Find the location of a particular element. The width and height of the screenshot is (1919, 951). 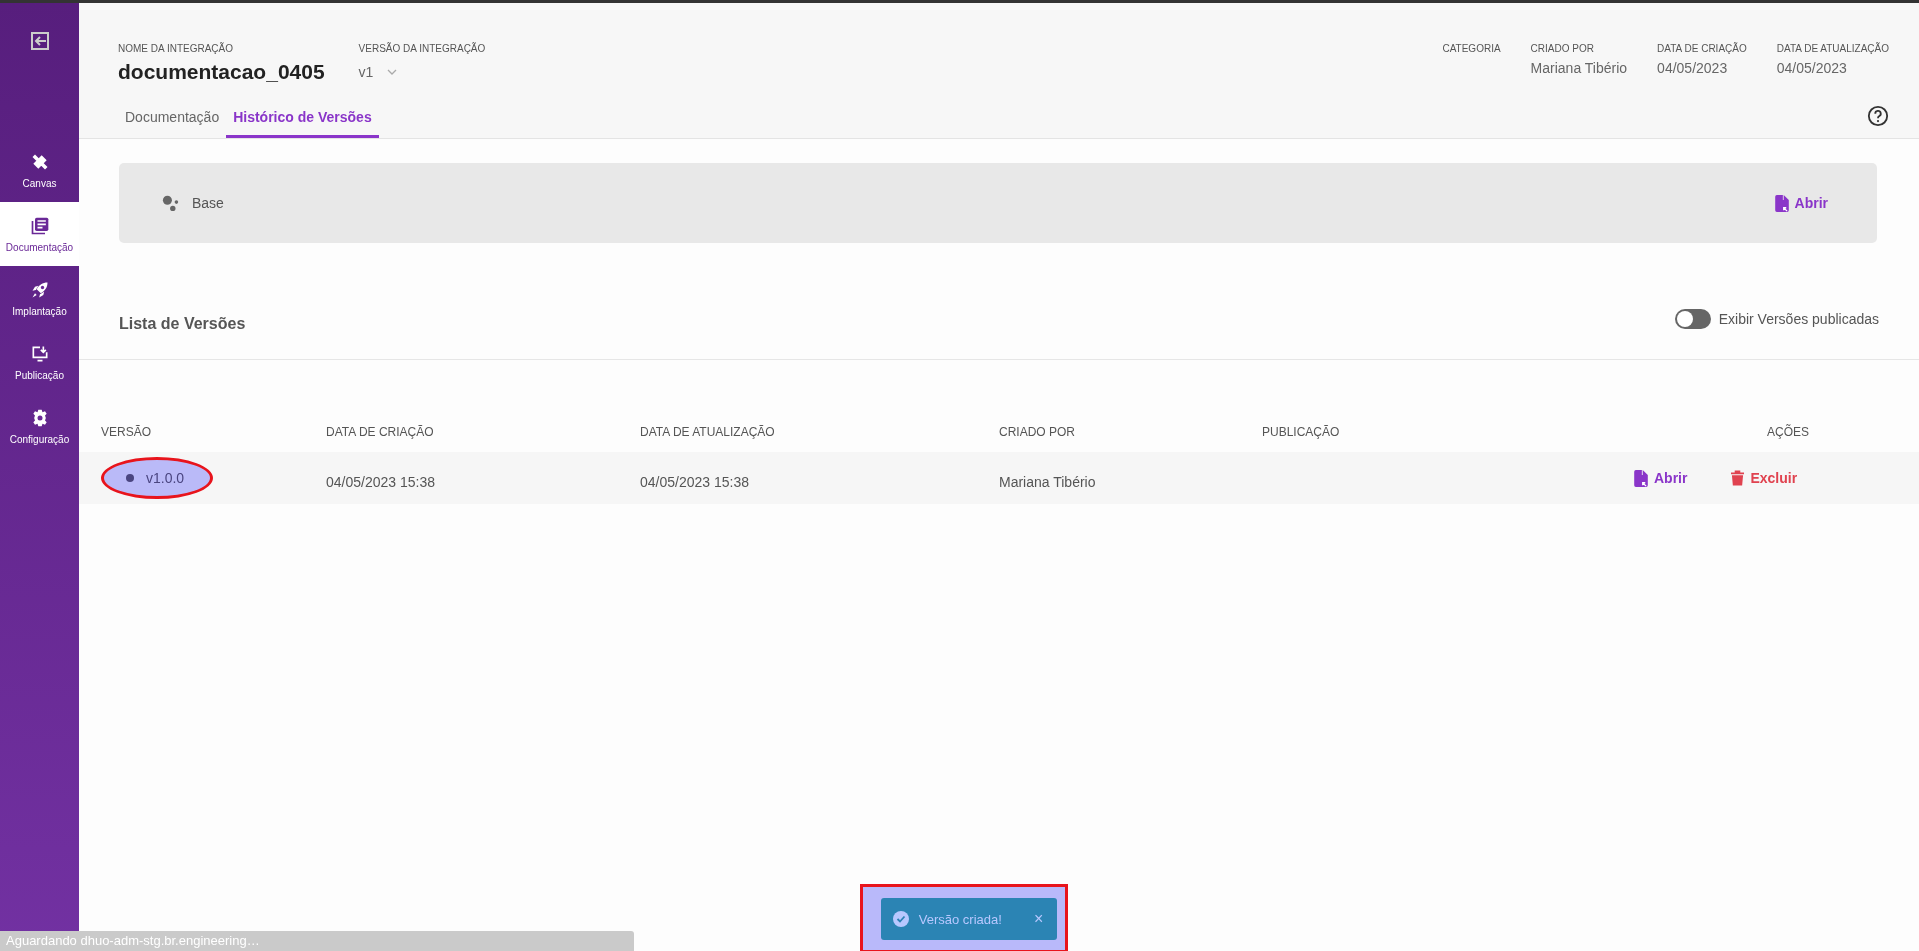

nav-label: Configuração is located at coordinates (39, 439).